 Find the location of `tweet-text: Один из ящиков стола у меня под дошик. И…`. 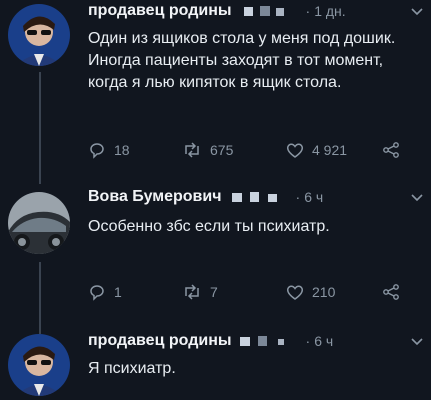

tweet-text: Один из ящиков стола у меня под дошик. И… is located at coordinates (242, 60).